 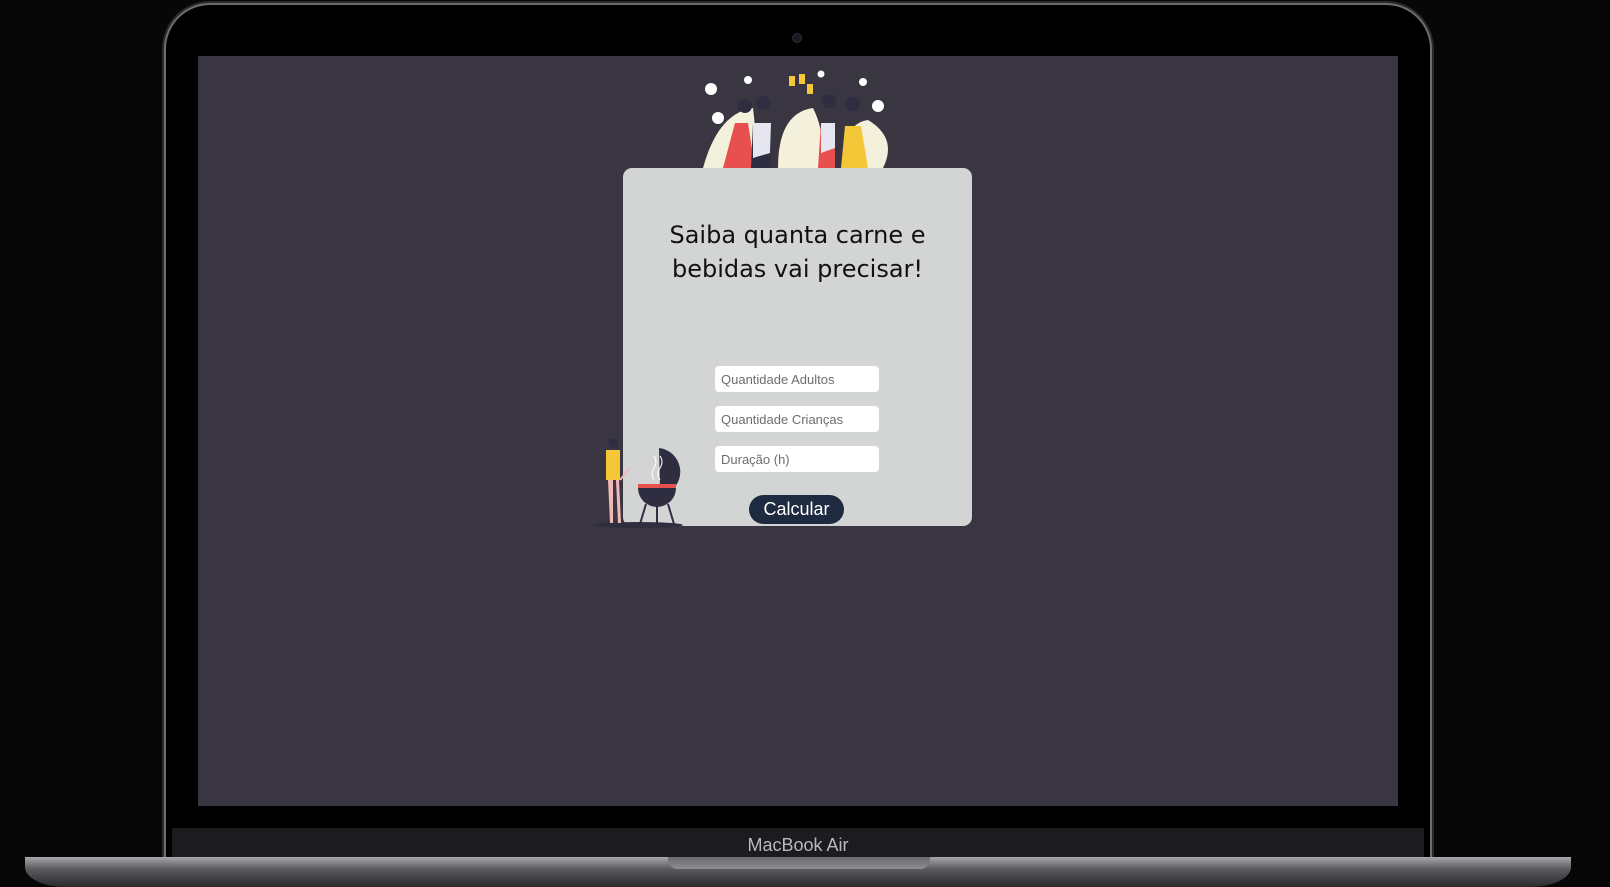 What do you see at coordinates (797, 379) in the screenshot?
I see `adults-quantity-input` at bounding box center [797, 379].